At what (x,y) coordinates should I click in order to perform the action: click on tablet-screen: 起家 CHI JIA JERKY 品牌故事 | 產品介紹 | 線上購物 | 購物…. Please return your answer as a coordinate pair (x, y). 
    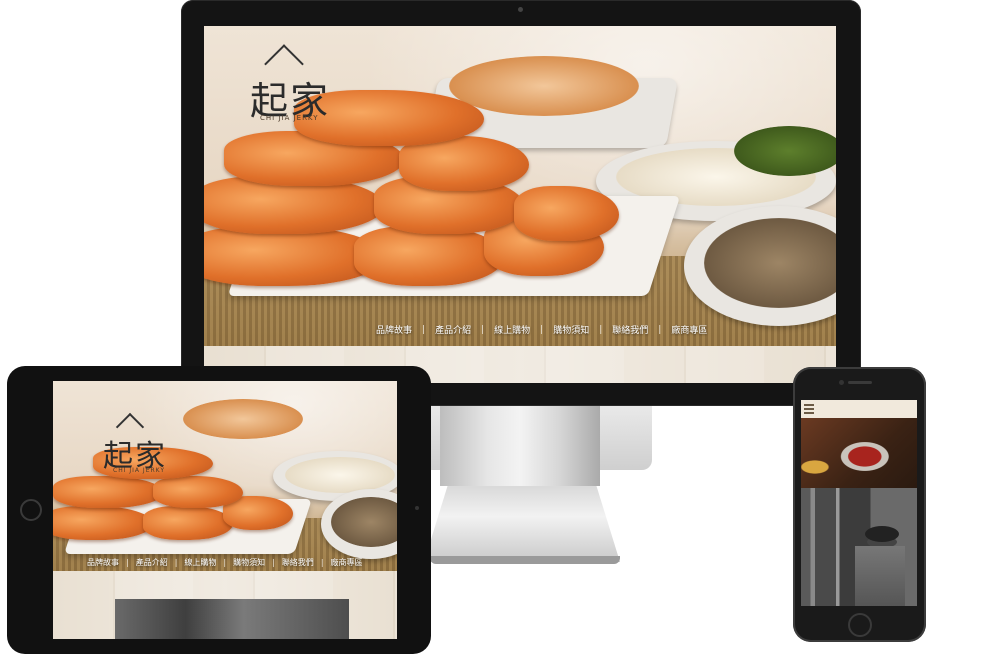
    Looking at the image, I should click on (225, 510).